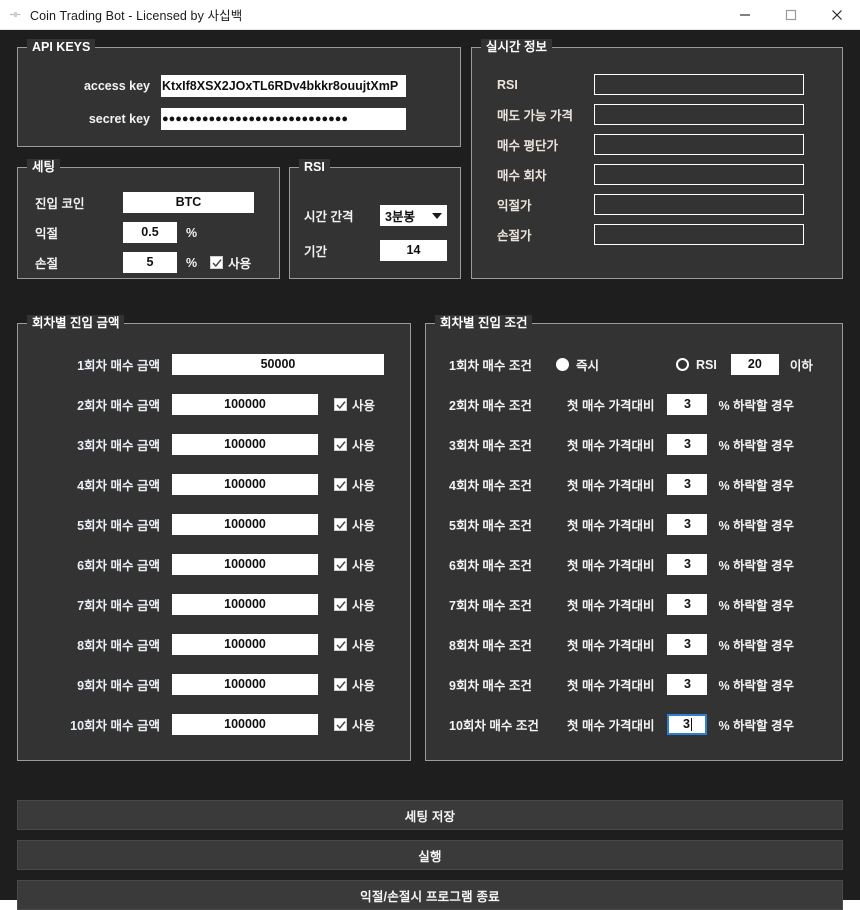 This screenshot has width=860, height=910. Describe the element at coordinates (314, 167) in the screenshot. I see `rsi-legend: RSI` at that location.